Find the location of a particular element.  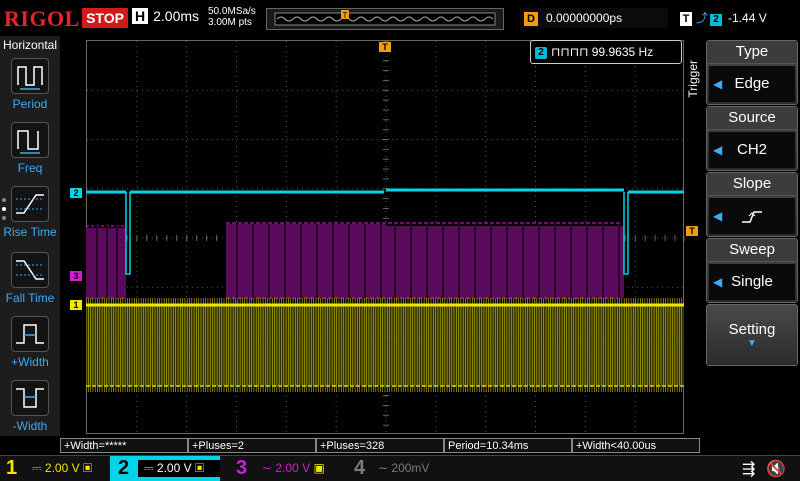

trigger-delay: D 0.00000000ps is located at coordinates (594, 18).